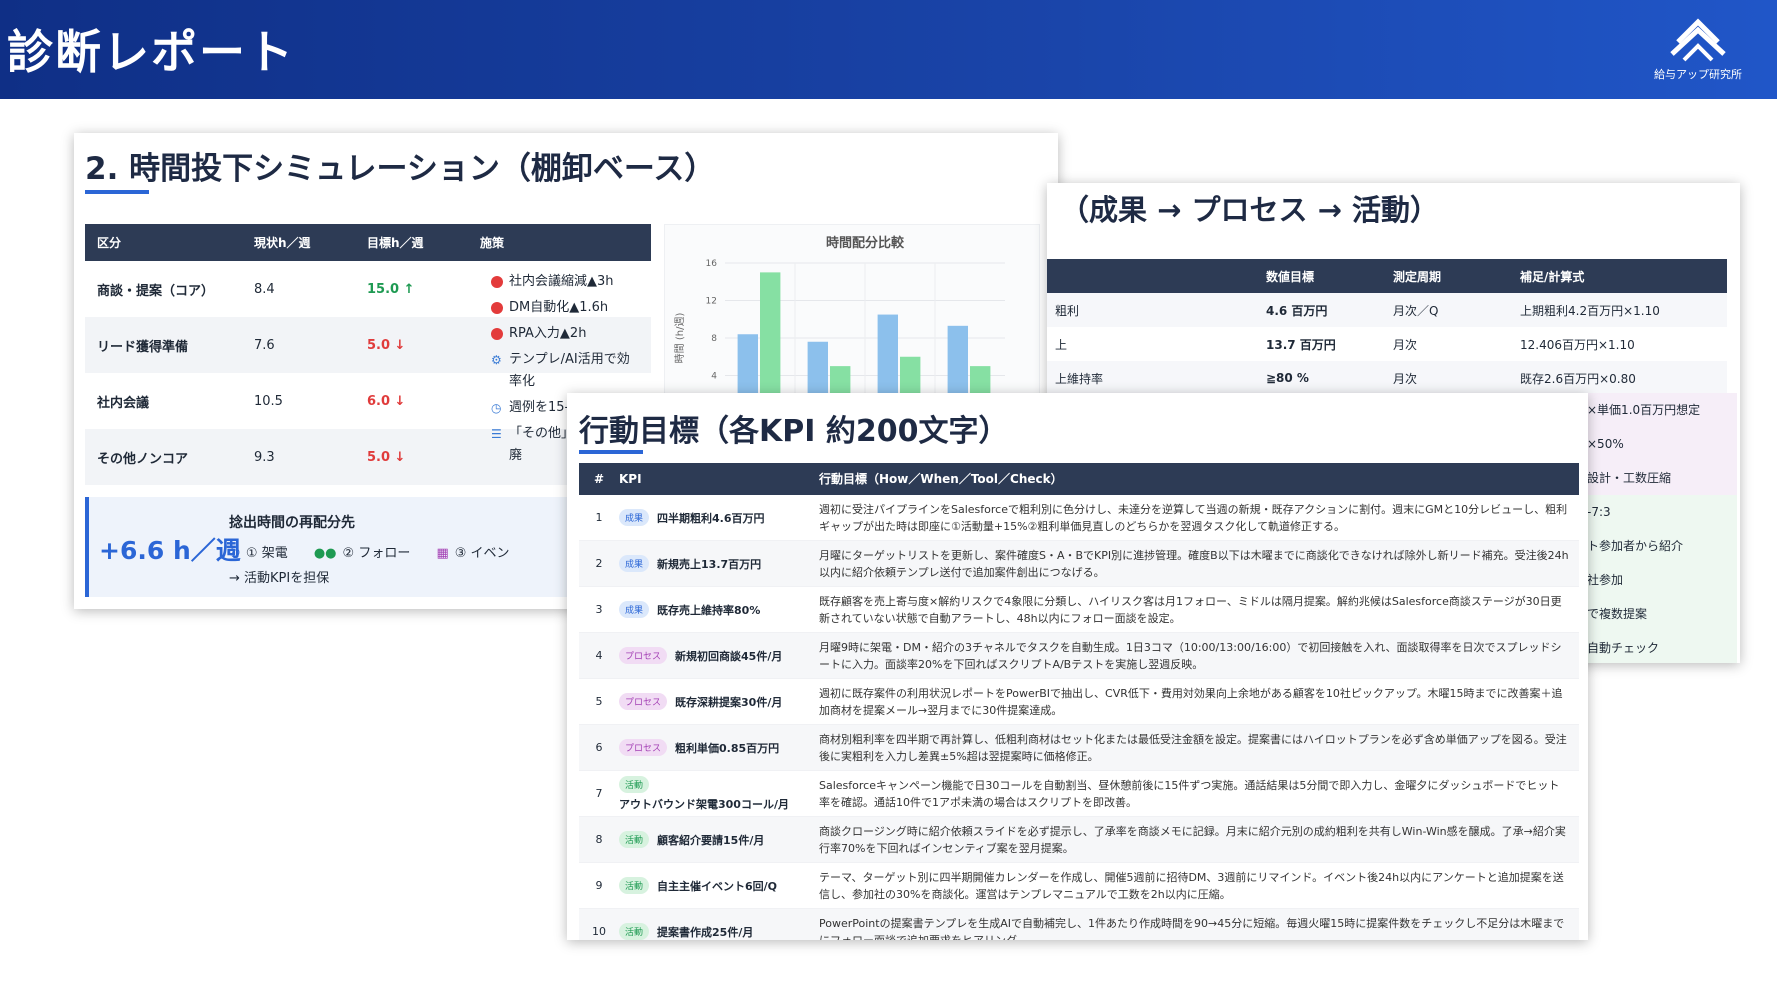 Image resolution: width=1777 pixels, height=1000 pixels. What do you see at coordinates (711, 518) in the screenshot?
I see `kpi-label: 四半期粗利4.6百万円` at bounding box center [711, 518].